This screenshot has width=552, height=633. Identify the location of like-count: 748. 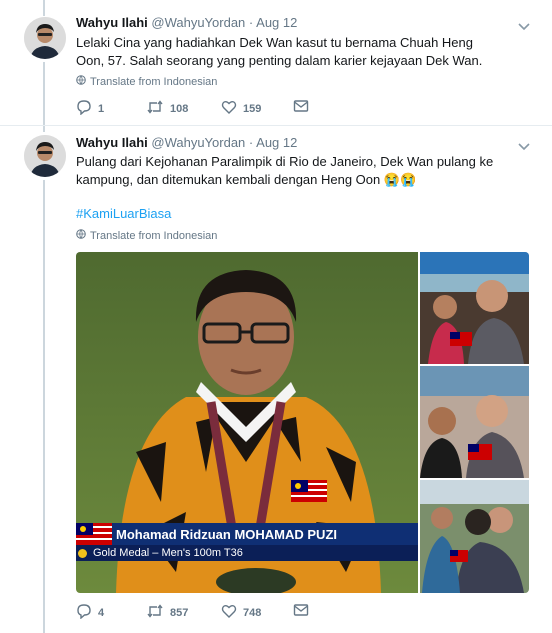
(252, 612).